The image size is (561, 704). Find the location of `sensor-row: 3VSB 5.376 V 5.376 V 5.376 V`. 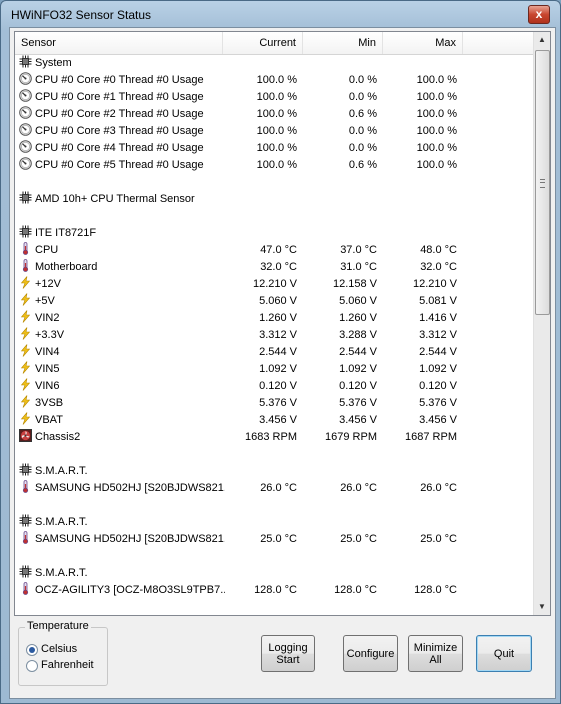

sensor-row: 3VSB 5.376 V 5.376 V 5.376 V is located at coordinates (274, 403).